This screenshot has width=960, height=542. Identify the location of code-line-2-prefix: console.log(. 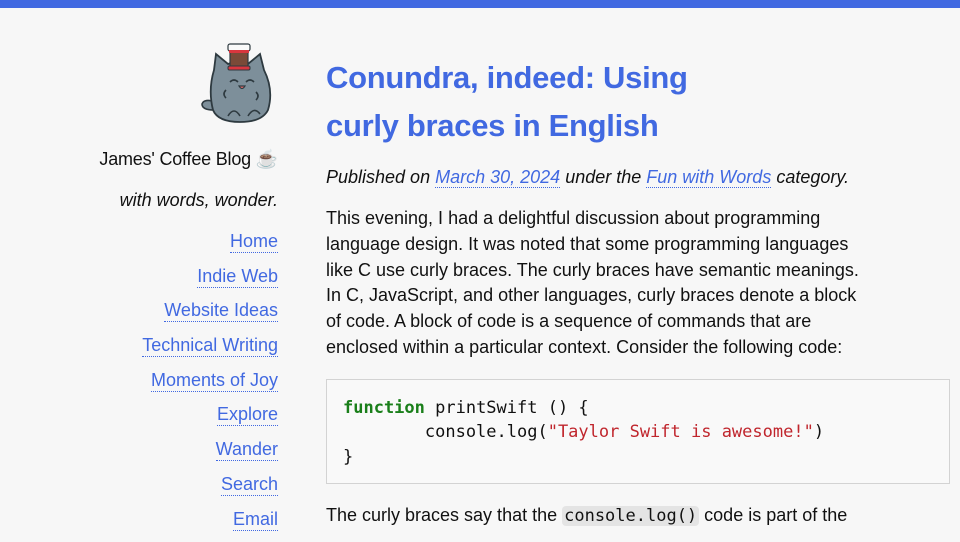
(445, 432).